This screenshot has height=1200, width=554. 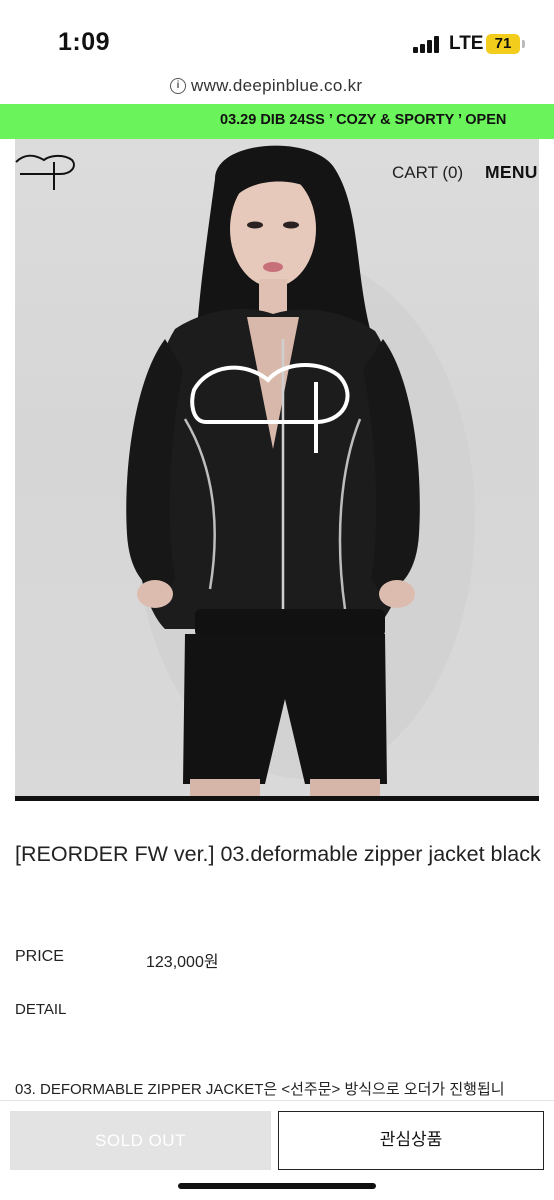 I want to click on network-type: LTE, so click(x=466, y=43).